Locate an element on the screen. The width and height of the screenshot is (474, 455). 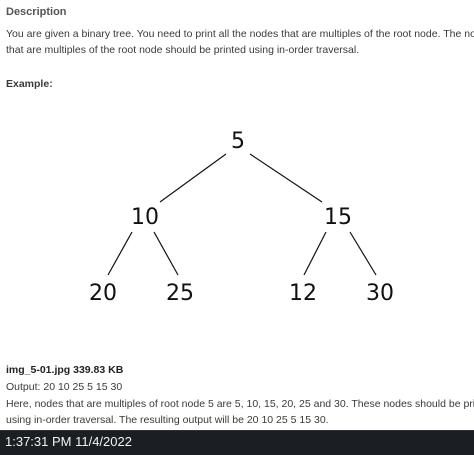
example-label: Example: is located at coordinates (29, 84).